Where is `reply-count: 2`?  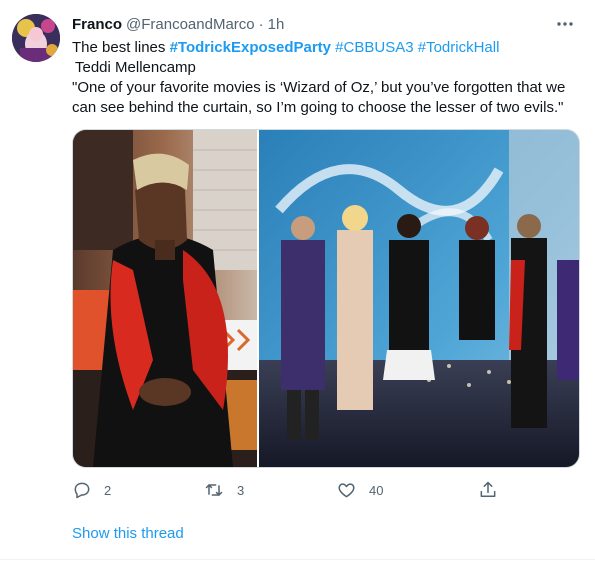
reply-count: 2 is located at coordinates (108, 490).